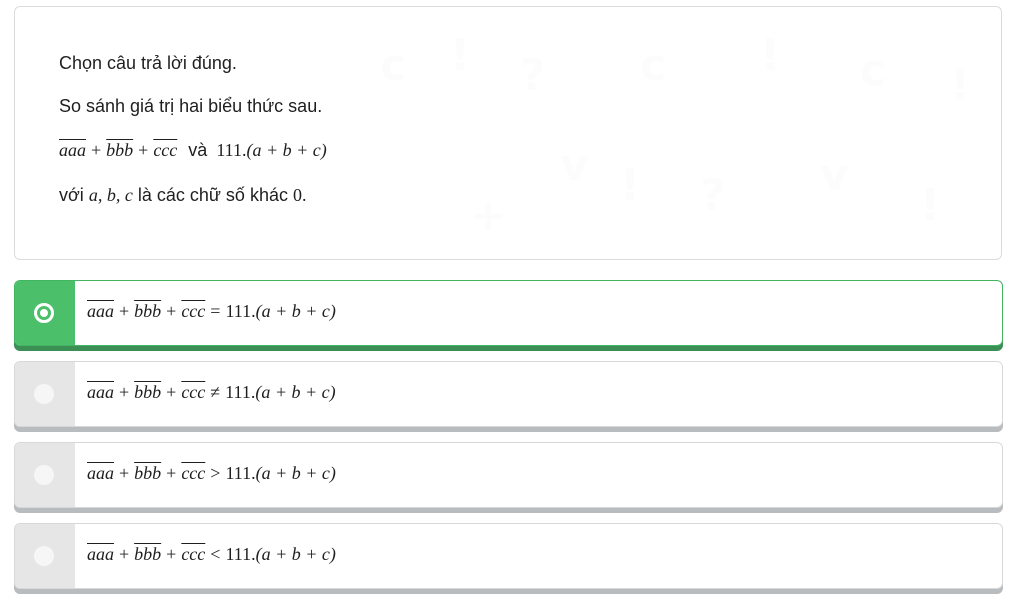 The image size is (1024, 615). Describe the element at coordinates (212, 195) in the screenshot. I see `condition-text: là các chữ số khác` at that location.